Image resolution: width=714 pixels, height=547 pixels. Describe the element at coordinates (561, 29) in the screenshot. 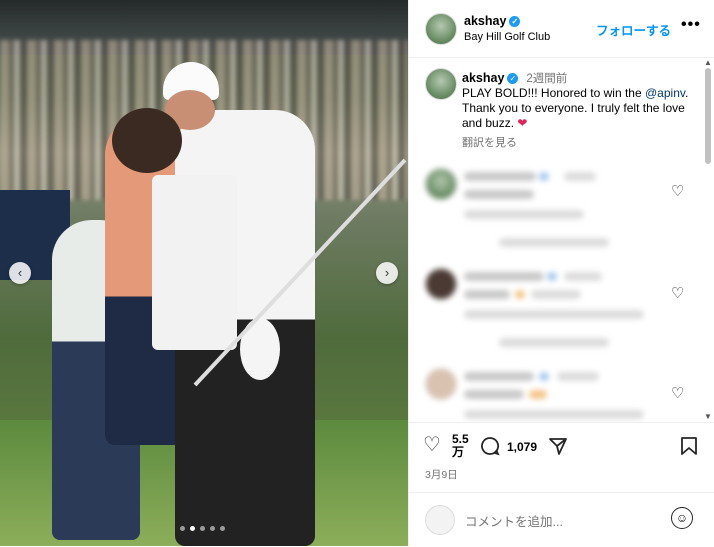

I see `post-header: akshay ✓ Bay Hill Golf Club フォローする •••` at that location.